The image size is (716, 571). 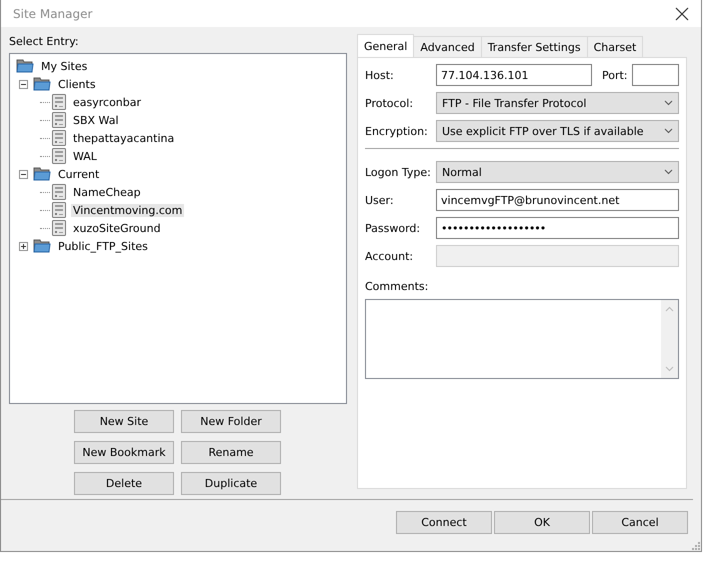 What do you see at coordinates (398, 172) in the screenshot?
I see `field-label: Logon Type:` at bounding box center [398, 172].